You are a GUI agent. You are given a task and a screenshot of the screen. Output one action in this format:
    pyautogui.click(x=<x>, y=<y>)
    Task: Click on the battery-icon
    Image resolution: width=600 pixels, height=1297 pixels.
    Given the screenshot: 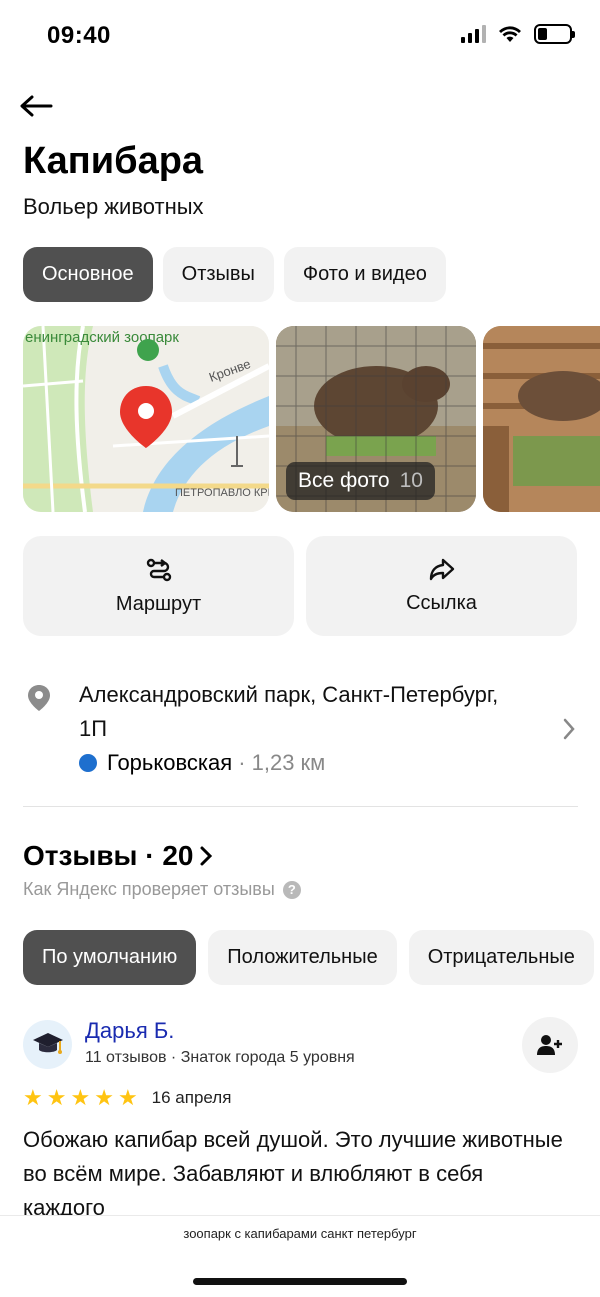 What is the action you would take?
    pyautogui.click(x=554, y=34)
    